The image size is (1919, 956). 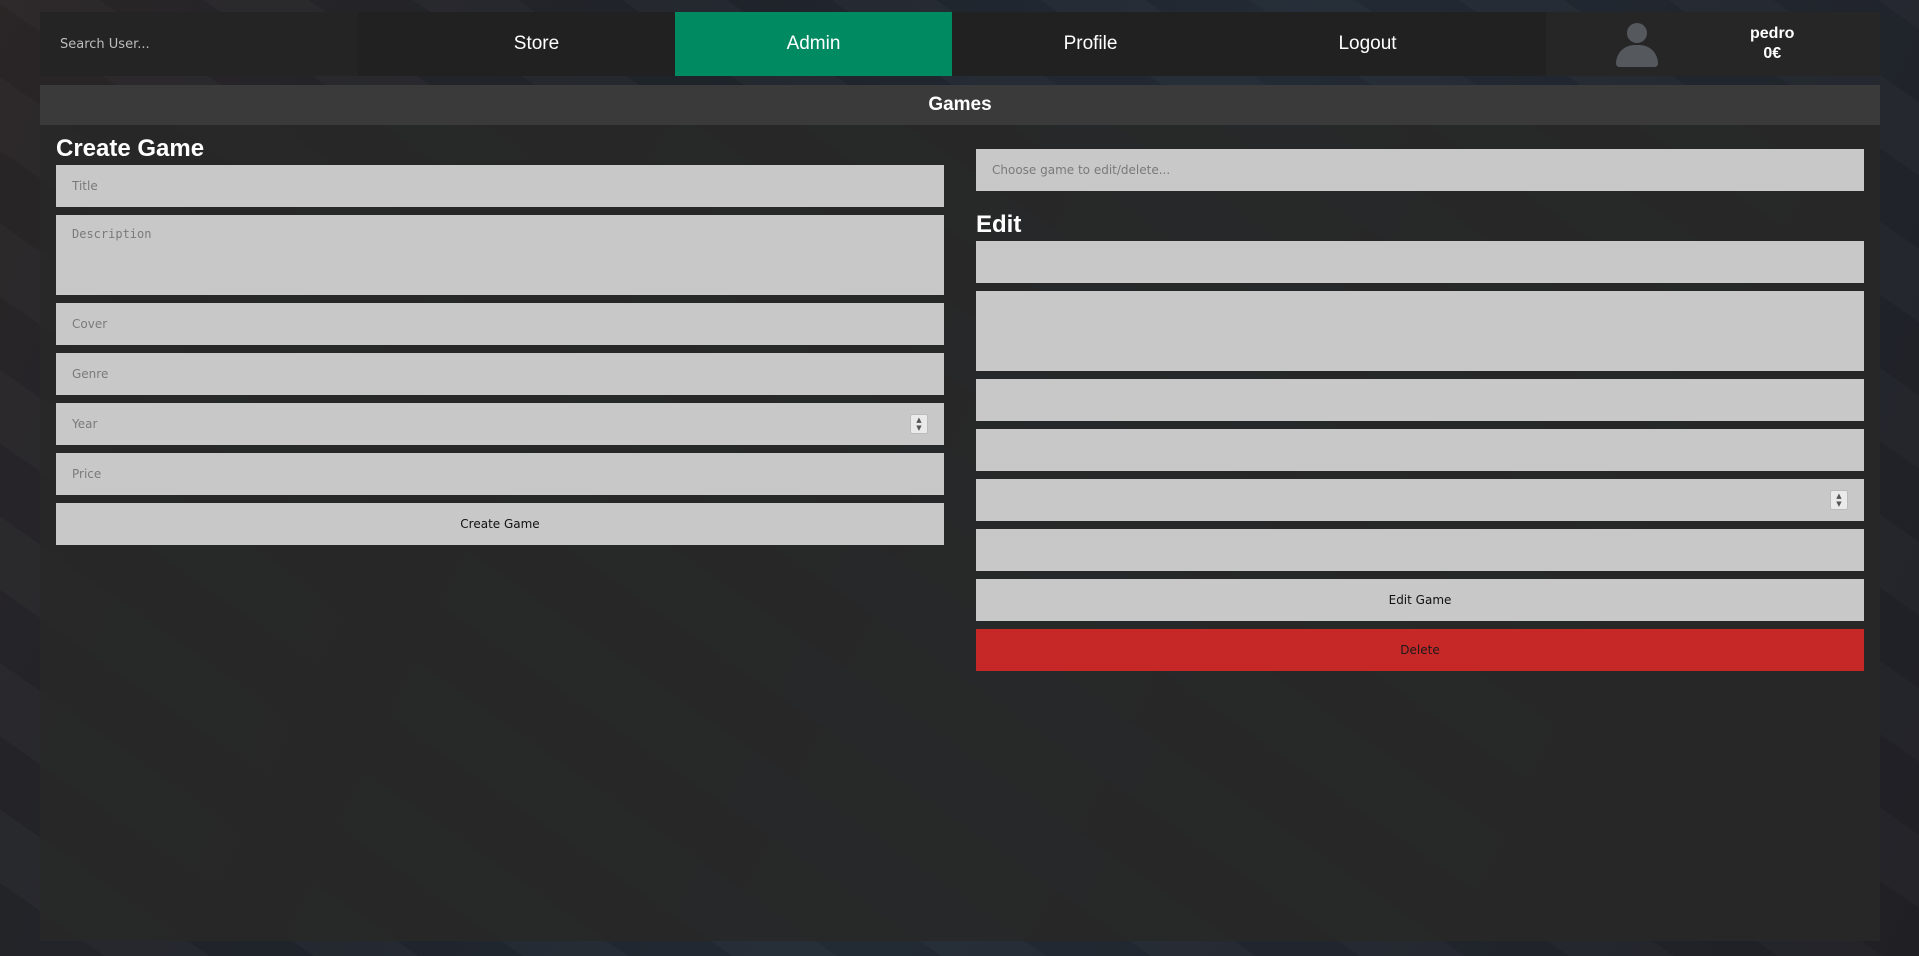 I want to click on page-title: Games, so click(x=960, y=105).